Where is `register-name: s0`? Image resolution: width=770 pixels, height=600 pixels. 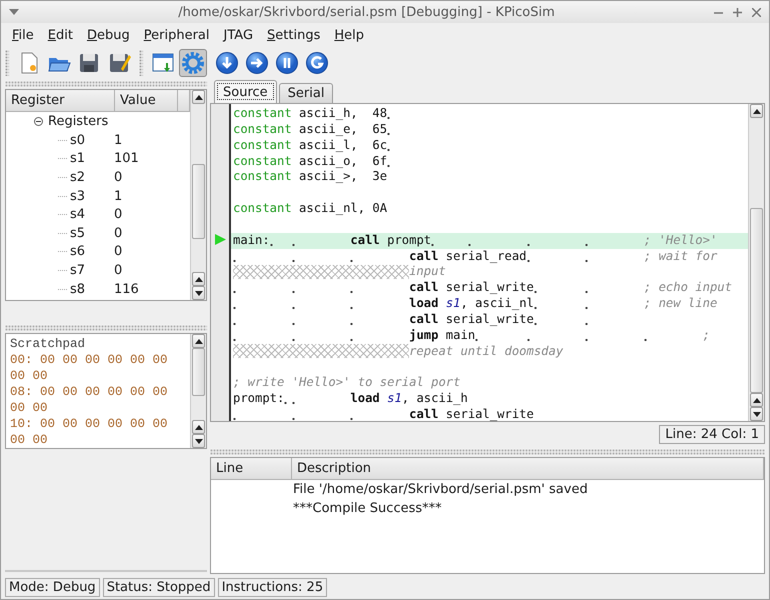 register-name: s0 is located at coordinates (78, 140).